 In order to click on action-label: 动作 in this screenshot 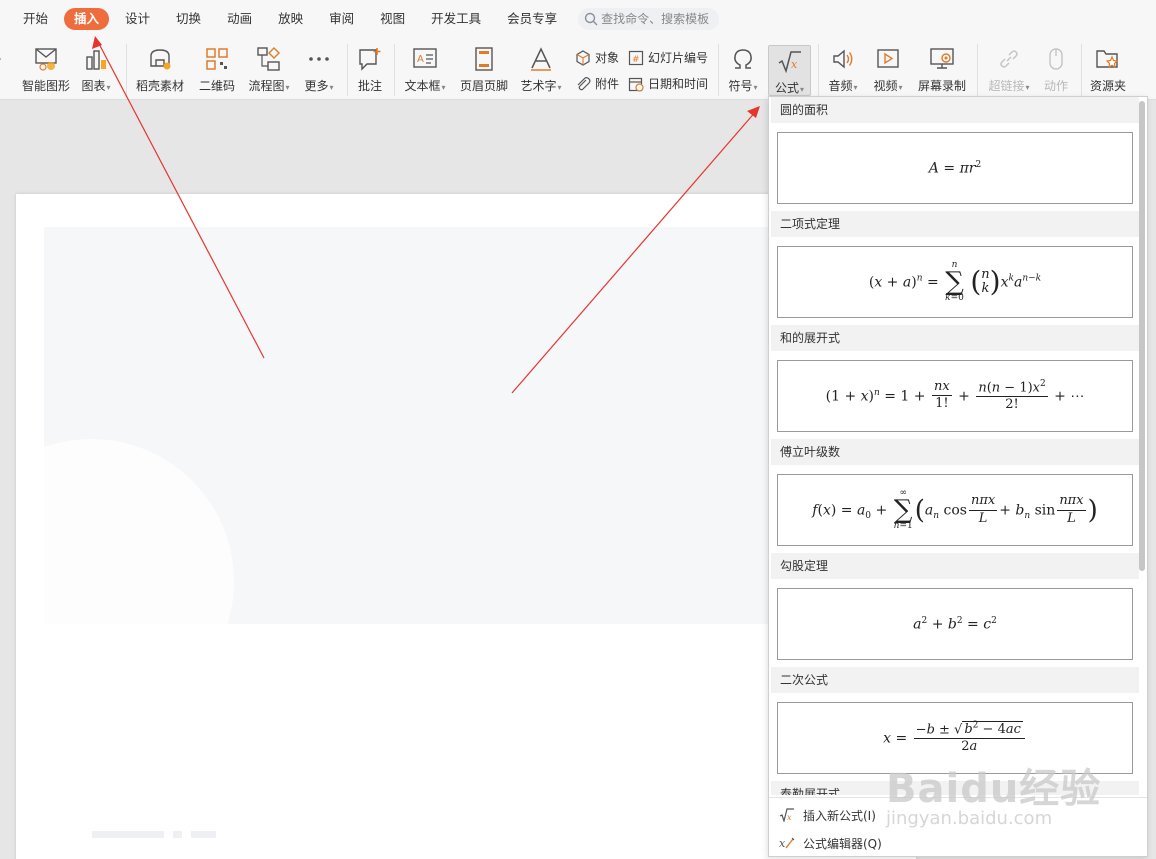, I will do `click(1055, 86)`.